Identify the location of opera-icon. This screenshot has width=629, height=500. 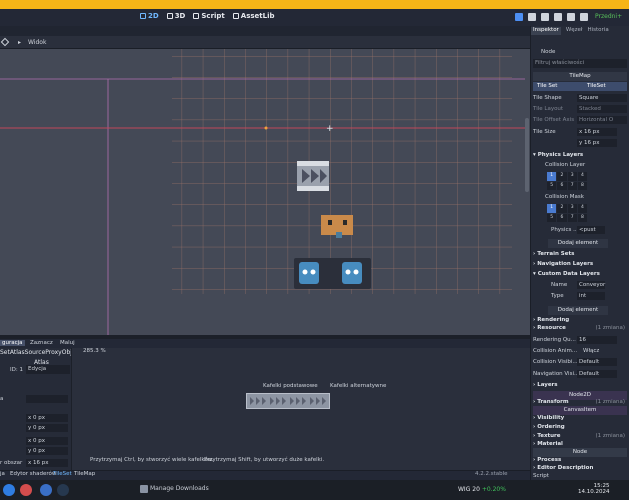
(26, 490).